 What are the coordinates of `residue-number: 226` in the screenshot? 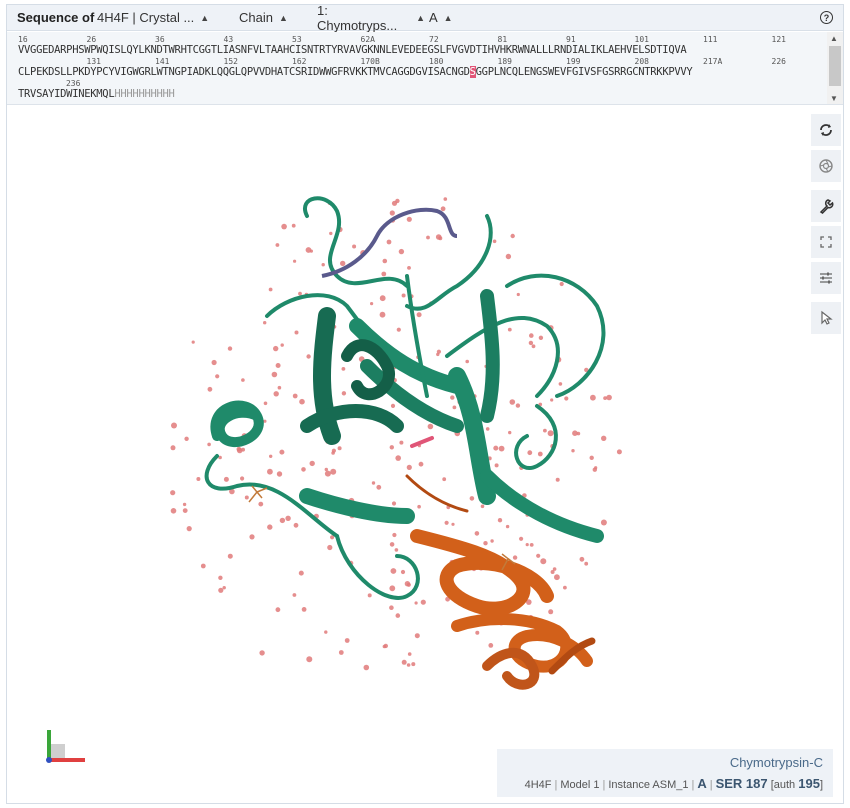 It's located at (778, 61).